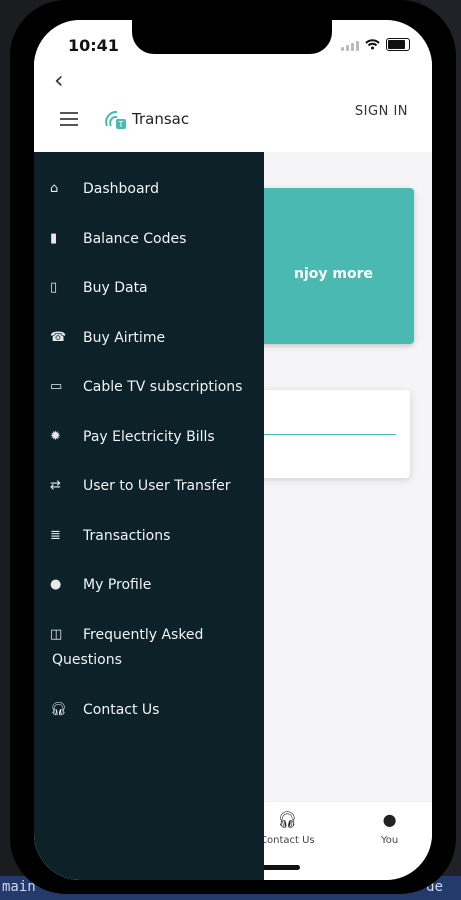 The height and width of the screenshot is (900, 461). I want to click on phone-icon: ▯, so click(54, 287).